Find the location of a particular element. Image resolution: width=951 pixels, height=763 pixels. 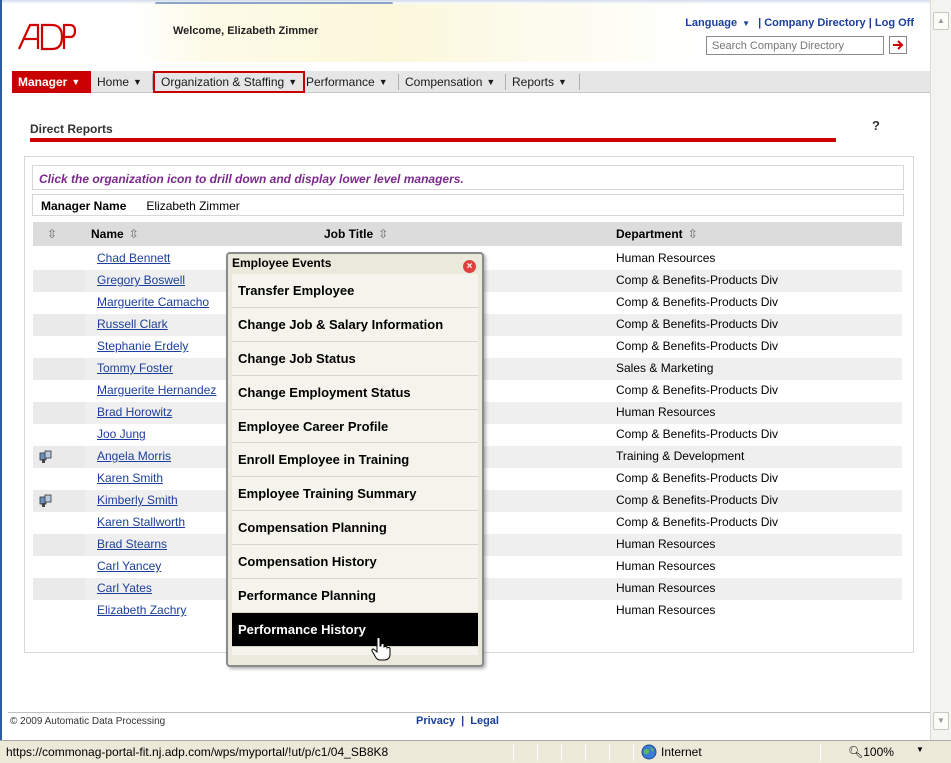

manager-name-label: Manager Name is located at coordinates (84, 206).